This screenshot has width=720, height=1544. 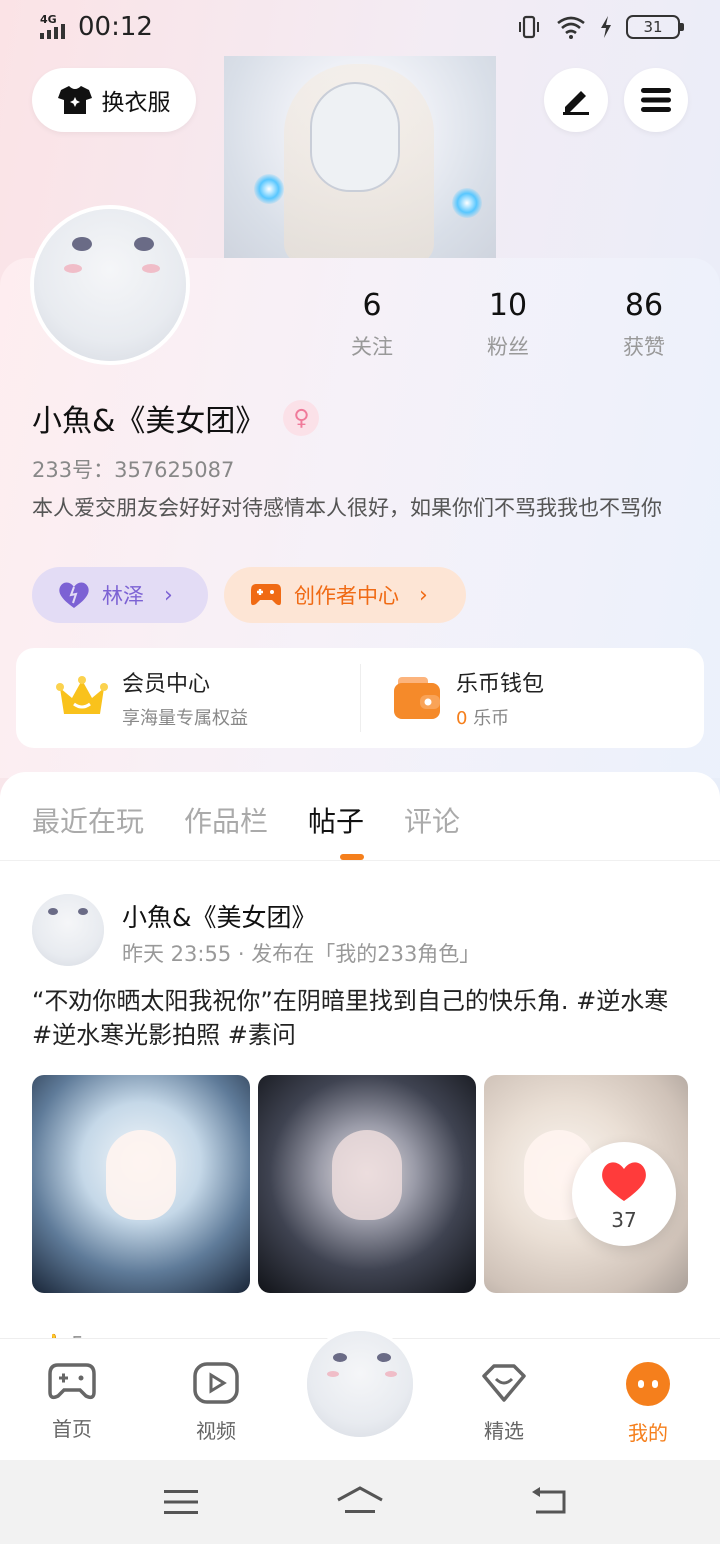 I want to click on crown-icon, so click(x=82, y=695).